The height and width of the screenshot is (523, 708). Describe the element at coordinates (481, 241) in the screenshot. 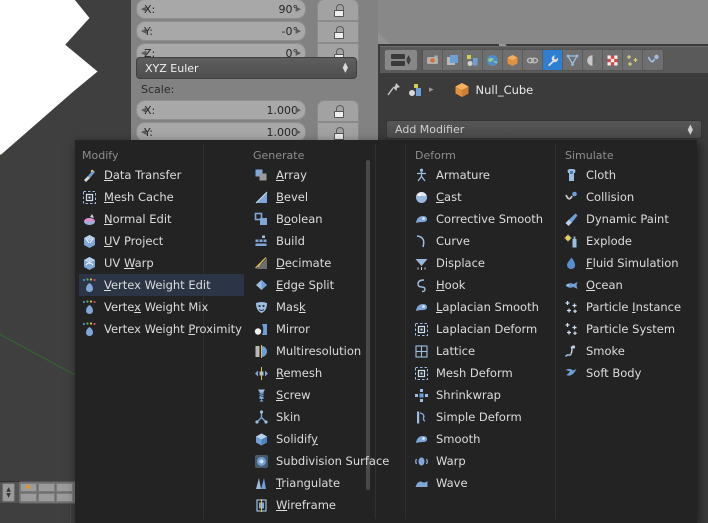

I see `menu-item-curve: Curve` at that location.